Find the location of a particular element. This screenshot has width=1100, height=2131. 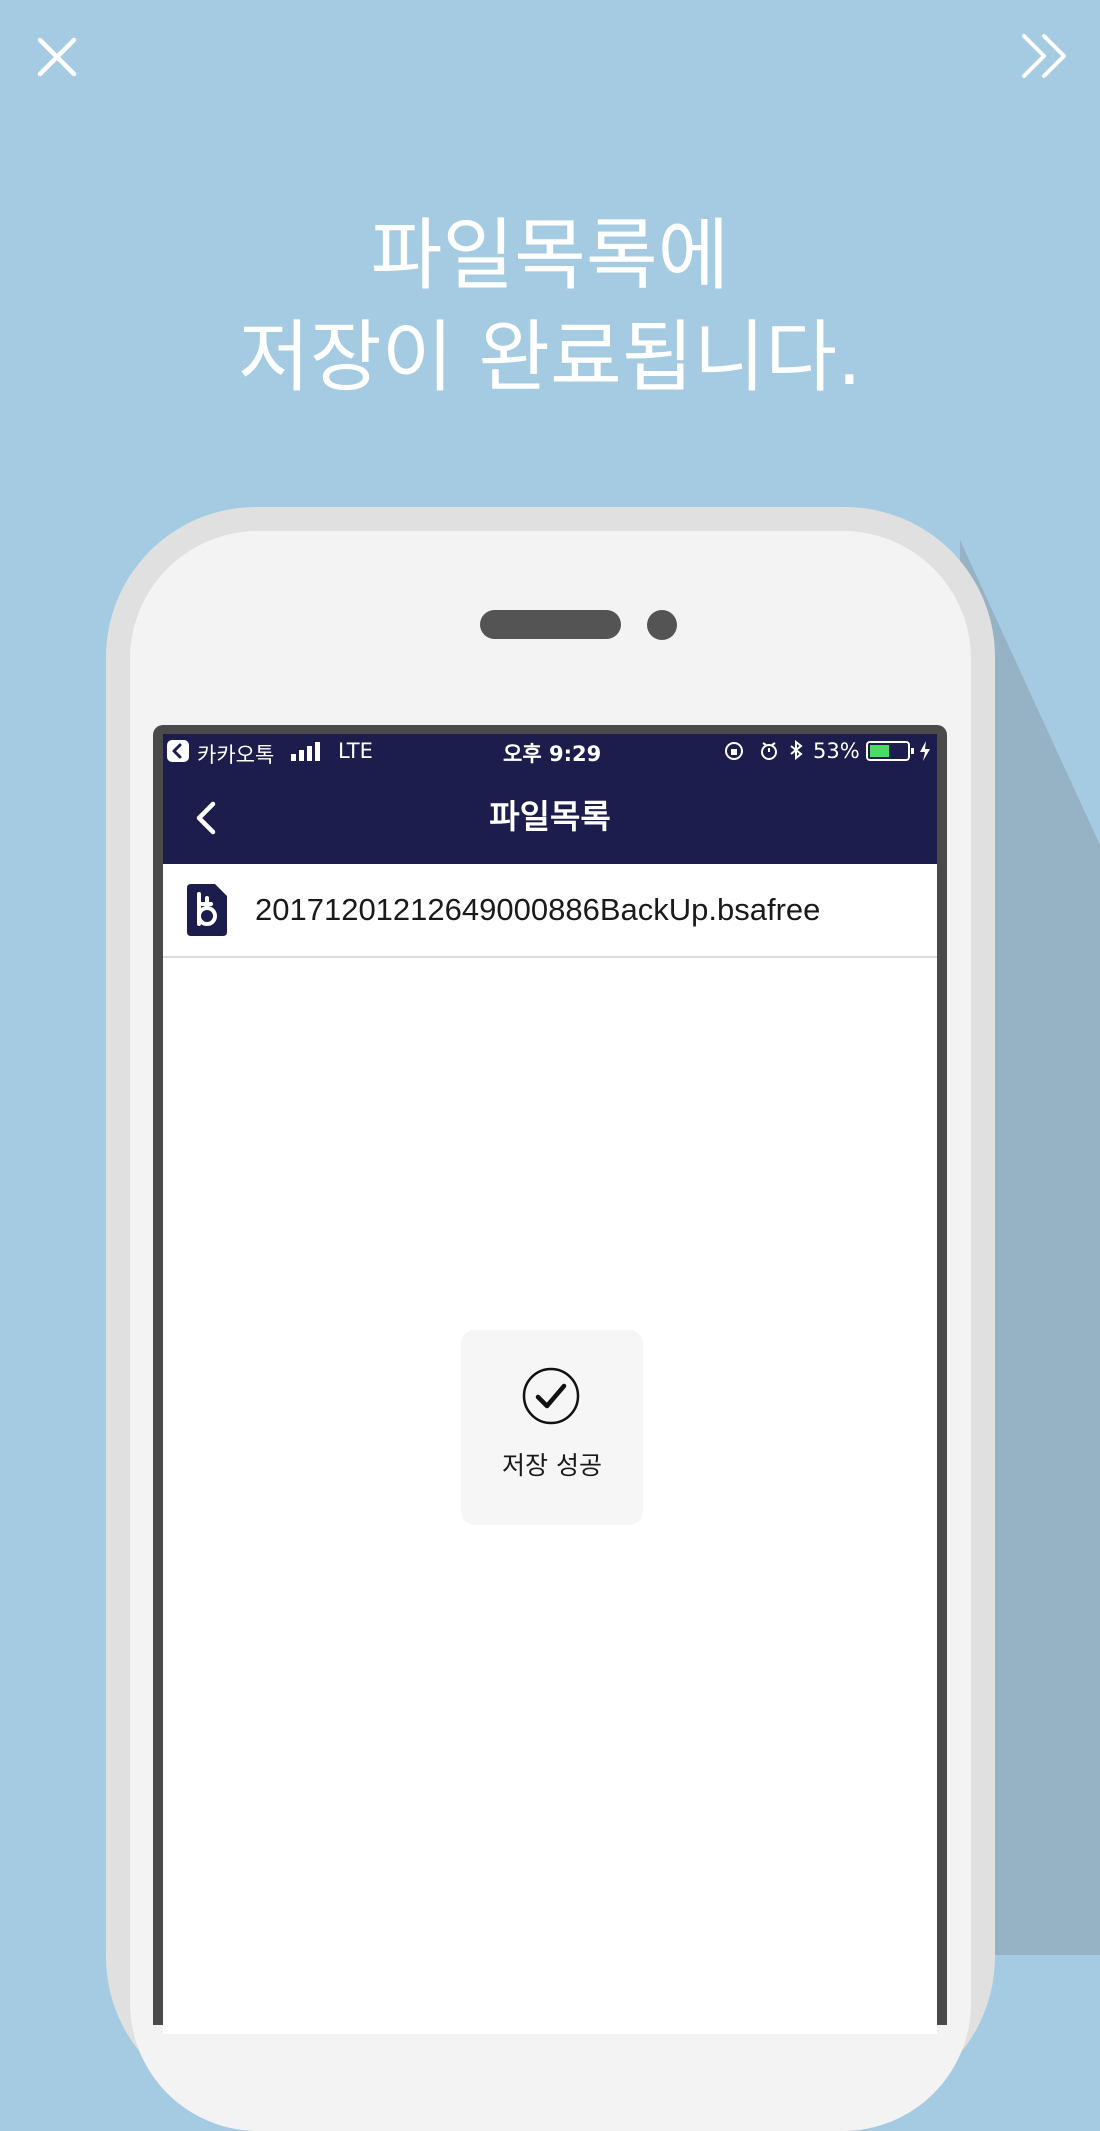

network-type: LTE is located at coordinates (355, 751).